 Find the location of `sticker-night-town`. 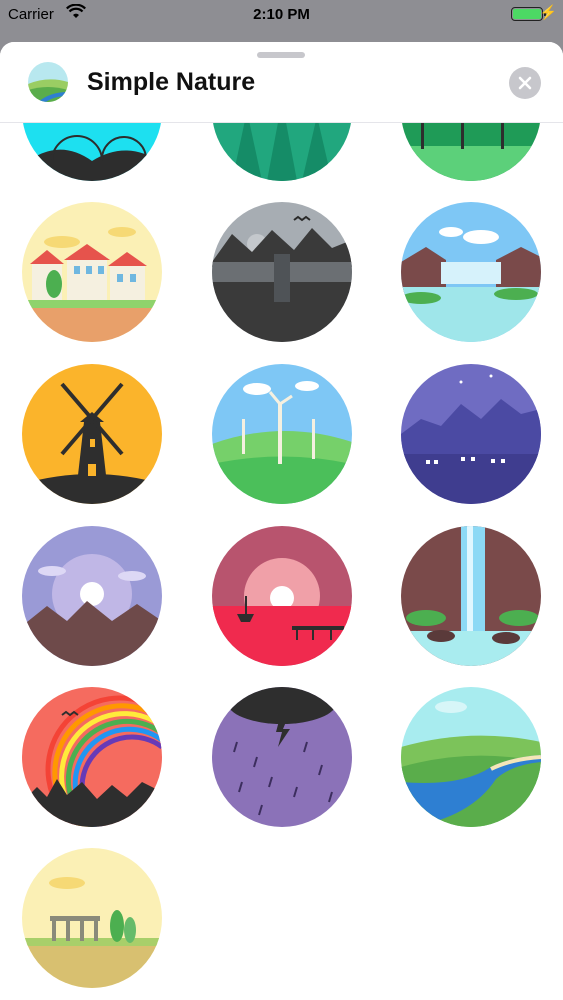

sticker-night-town is located at coordinates (471, 434).